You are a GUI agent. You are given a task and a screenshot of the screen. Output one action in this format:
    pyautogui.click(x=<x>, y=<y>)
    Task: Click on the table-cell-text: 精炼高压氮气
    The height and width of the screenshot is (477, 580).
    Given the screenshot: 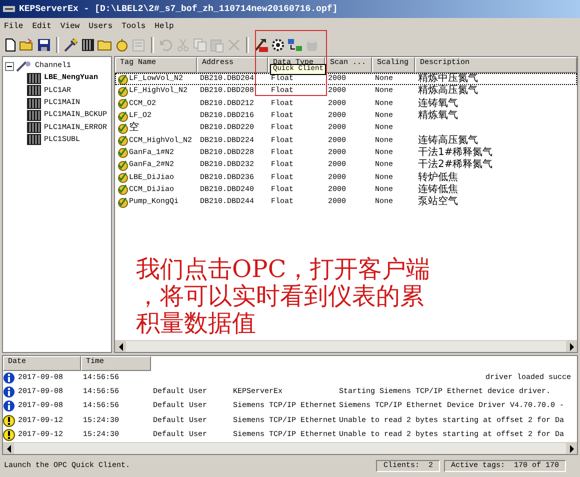 What is the action you would take?
    pyautogui.click(x=448, y=91)
    